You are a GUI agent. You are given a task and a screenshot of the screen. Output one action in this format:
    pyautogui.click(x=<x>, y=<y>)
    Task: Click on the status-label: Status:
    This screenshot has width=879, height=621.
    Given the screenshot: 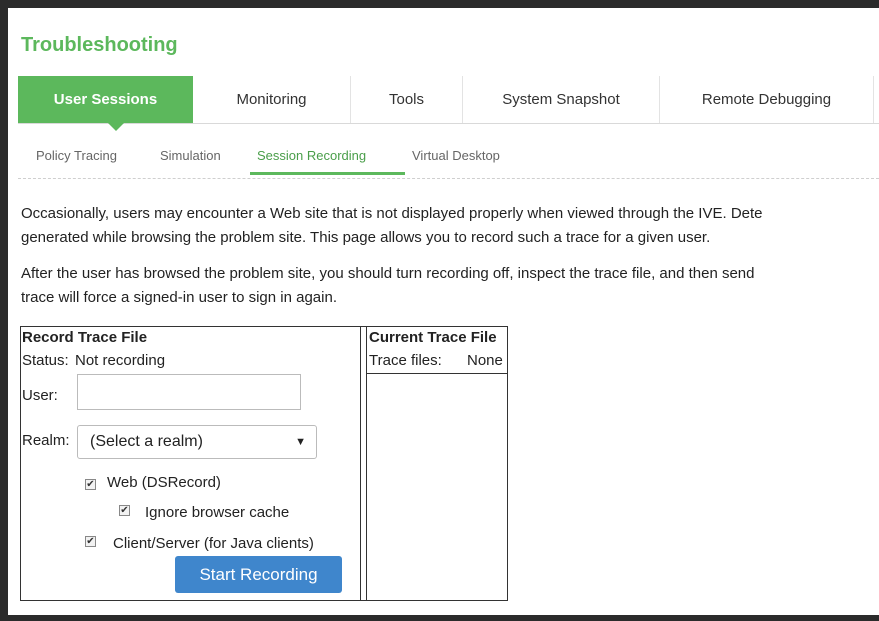 What is the action you would take?
    pyautogui.click(x=45, y=360)
    